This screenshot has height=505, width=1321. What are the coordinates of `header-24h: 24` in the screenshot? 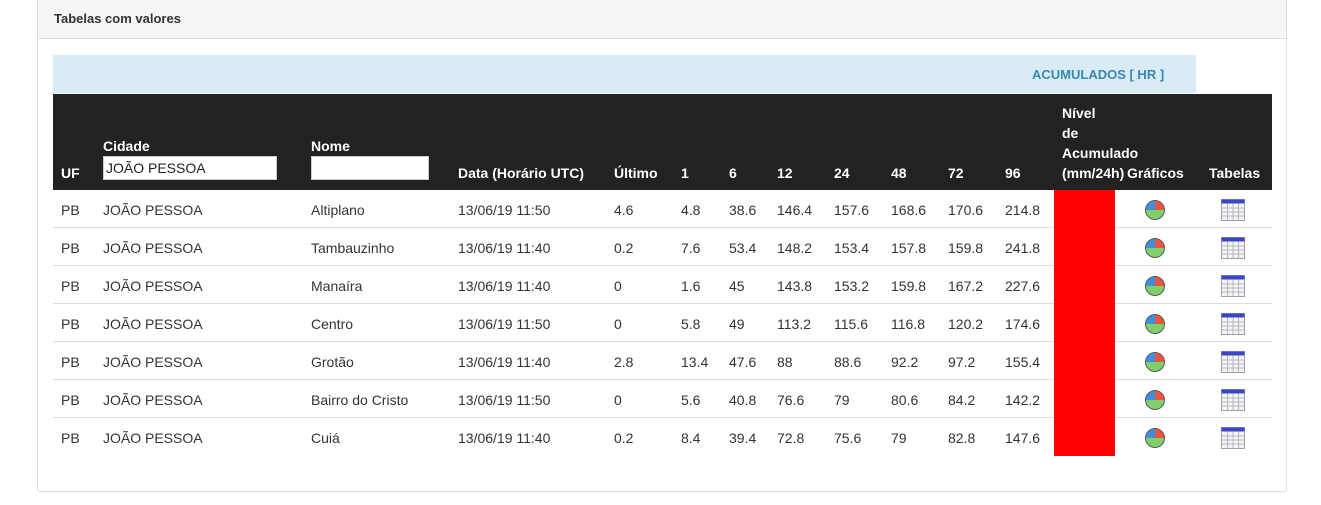 It's located at (842, 173).